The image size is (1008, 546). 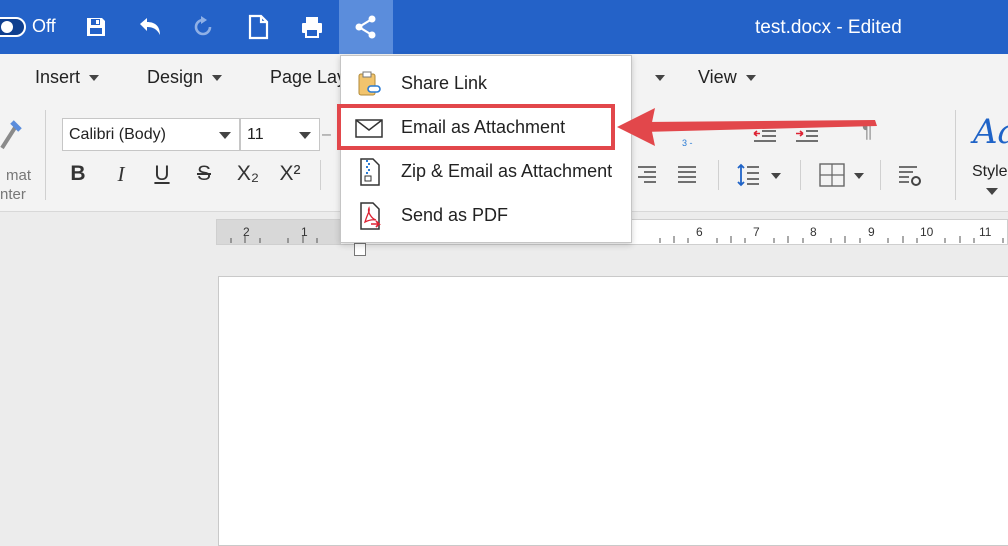 I want to click on menu-hidden-caret, so click(x=655, y=77).